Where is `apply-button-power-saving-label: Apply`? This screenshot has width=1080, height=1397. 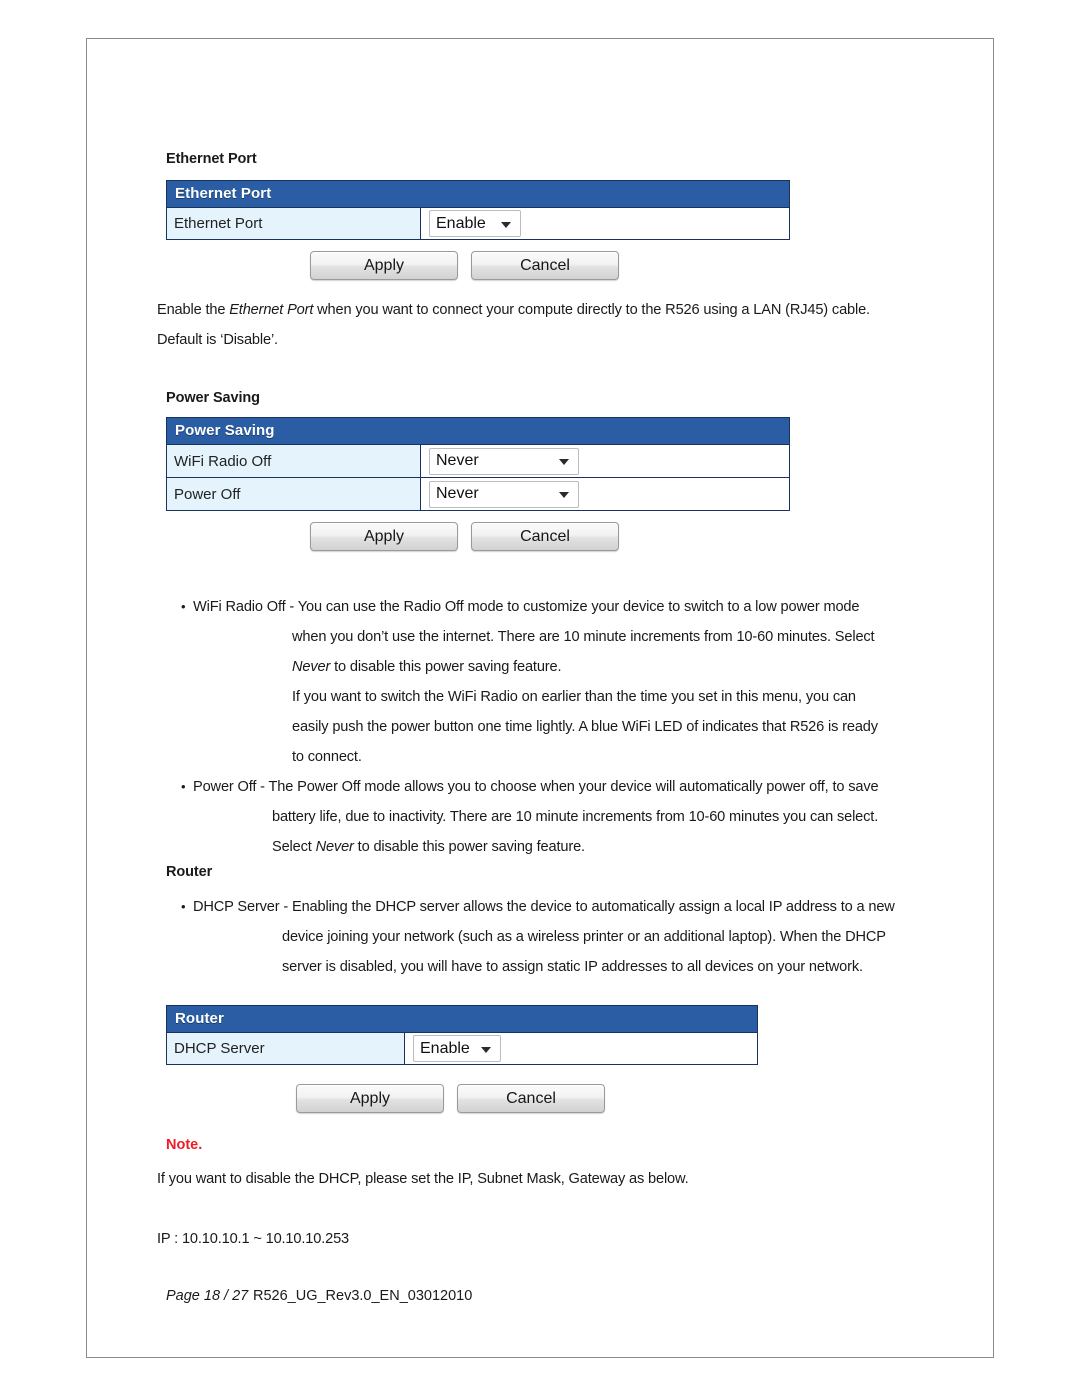
apply-button-power-saving-label: Apply is located at coordinates (384, 536).